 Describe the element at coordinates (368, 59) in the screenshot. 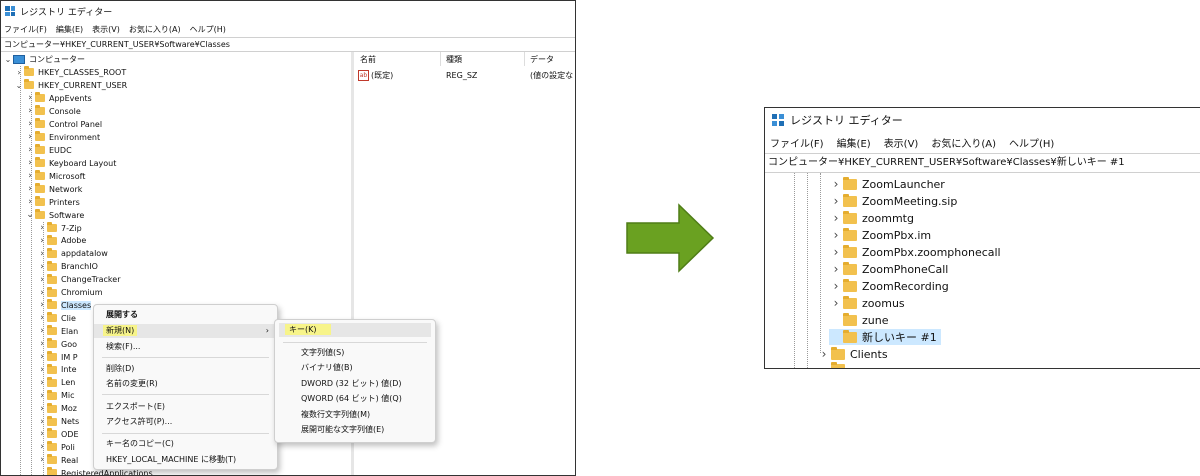

I see `column-name: 名前` at that location.